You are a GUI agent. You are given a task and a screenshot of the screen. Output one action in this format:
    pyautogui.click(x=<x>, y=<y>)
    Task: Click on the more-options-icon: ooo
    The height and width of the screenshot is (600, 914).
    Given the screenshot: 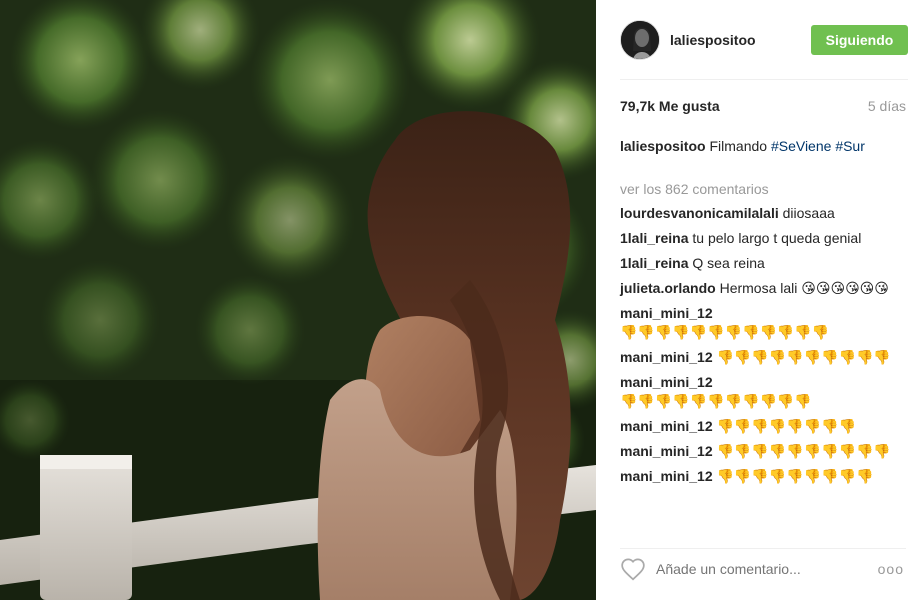 What is the action you would take?
    pyautogui.click(x=891, y=569)
    